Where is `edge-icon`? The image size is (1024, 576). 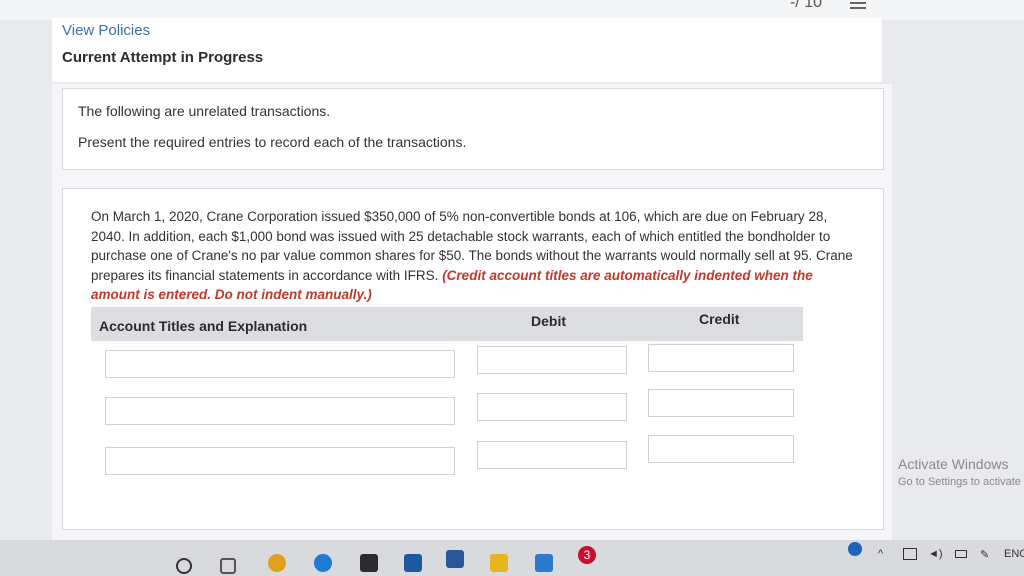
edge-icon is located at coordinates (323, 563).